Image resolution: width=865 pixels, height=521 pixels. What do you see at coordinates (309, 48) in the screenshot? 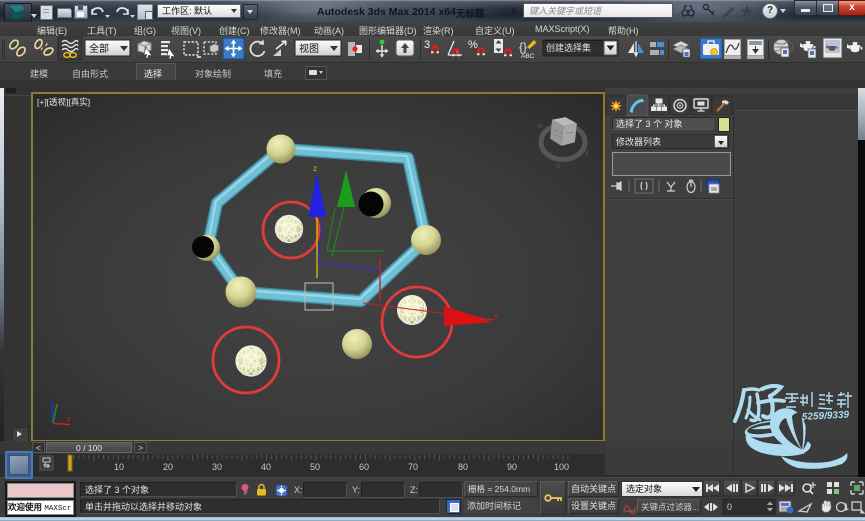
I see `svg-text: 视图` at bounding box center [309, 48].